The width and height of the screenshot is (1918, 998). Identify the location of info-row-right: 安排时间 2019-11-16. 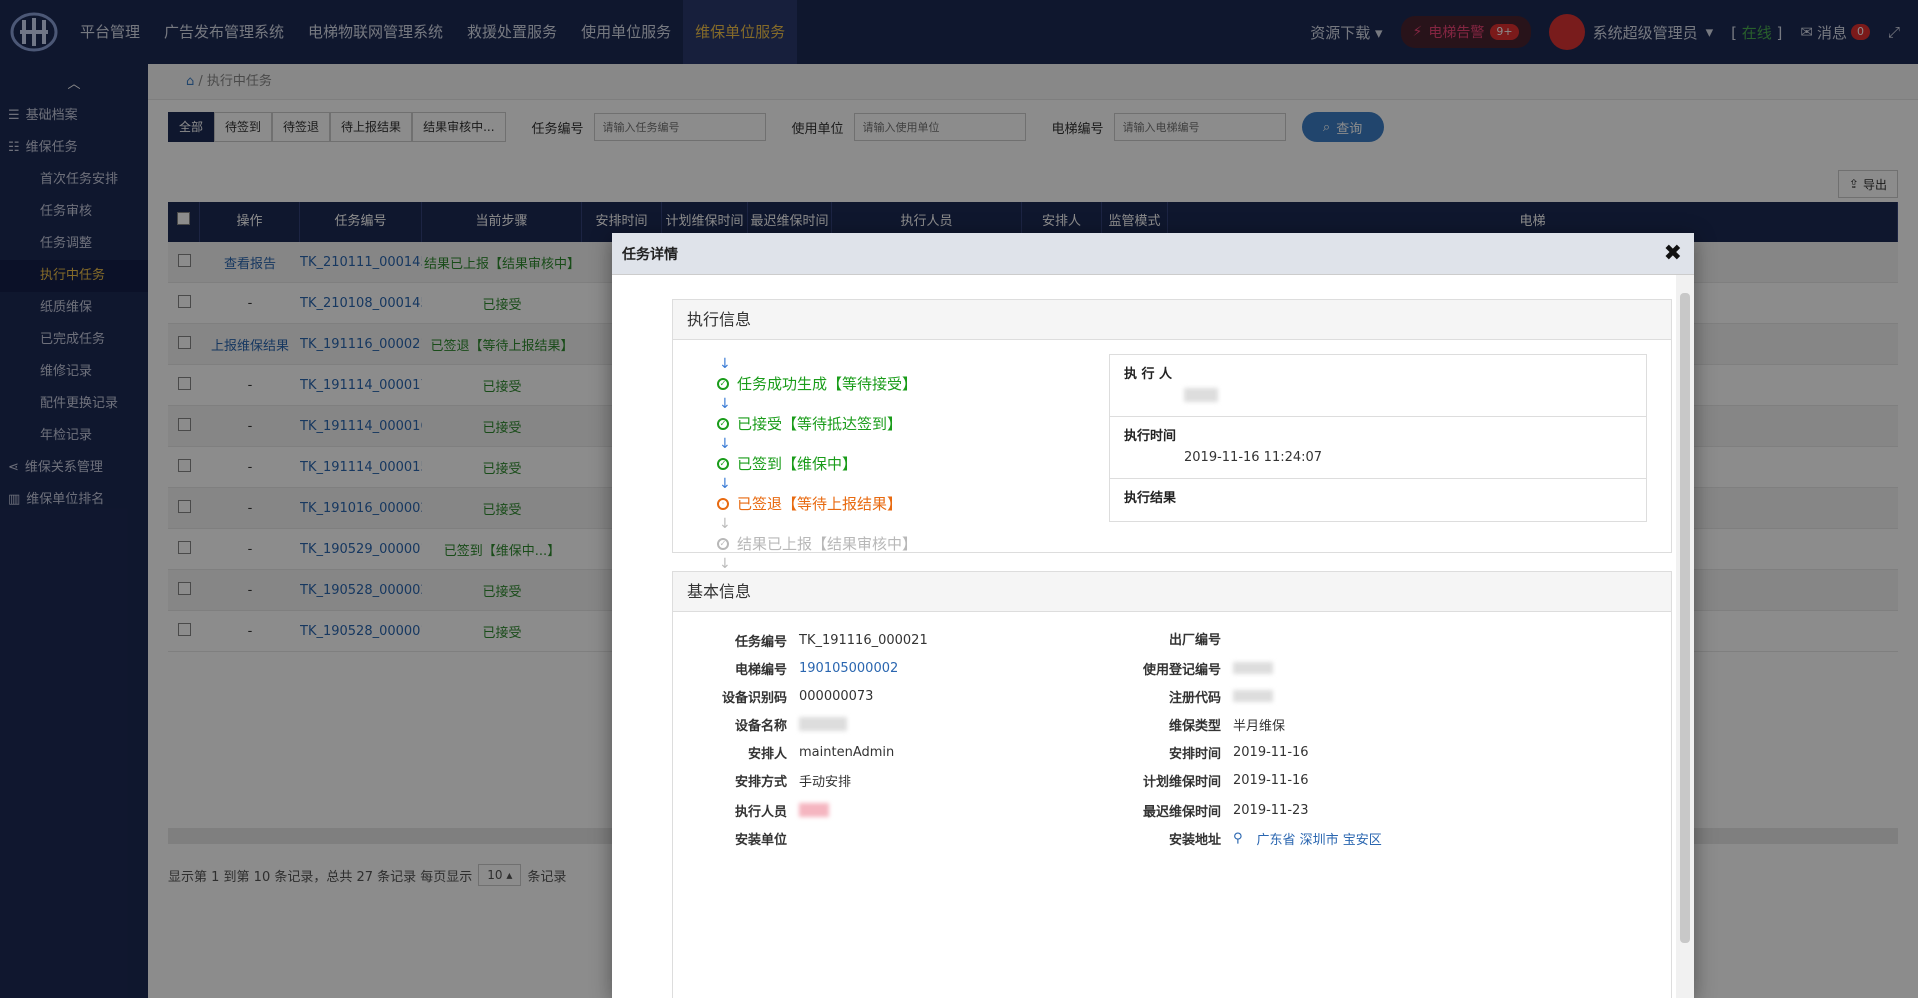
(1191, 752).